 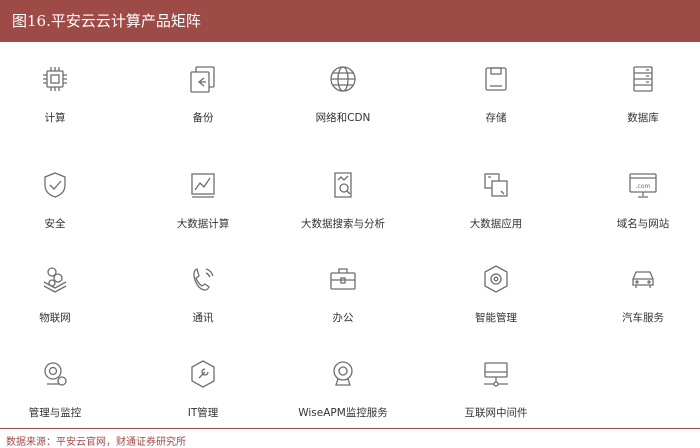 I want to click on shield-icon, so click(x=55, y=185).